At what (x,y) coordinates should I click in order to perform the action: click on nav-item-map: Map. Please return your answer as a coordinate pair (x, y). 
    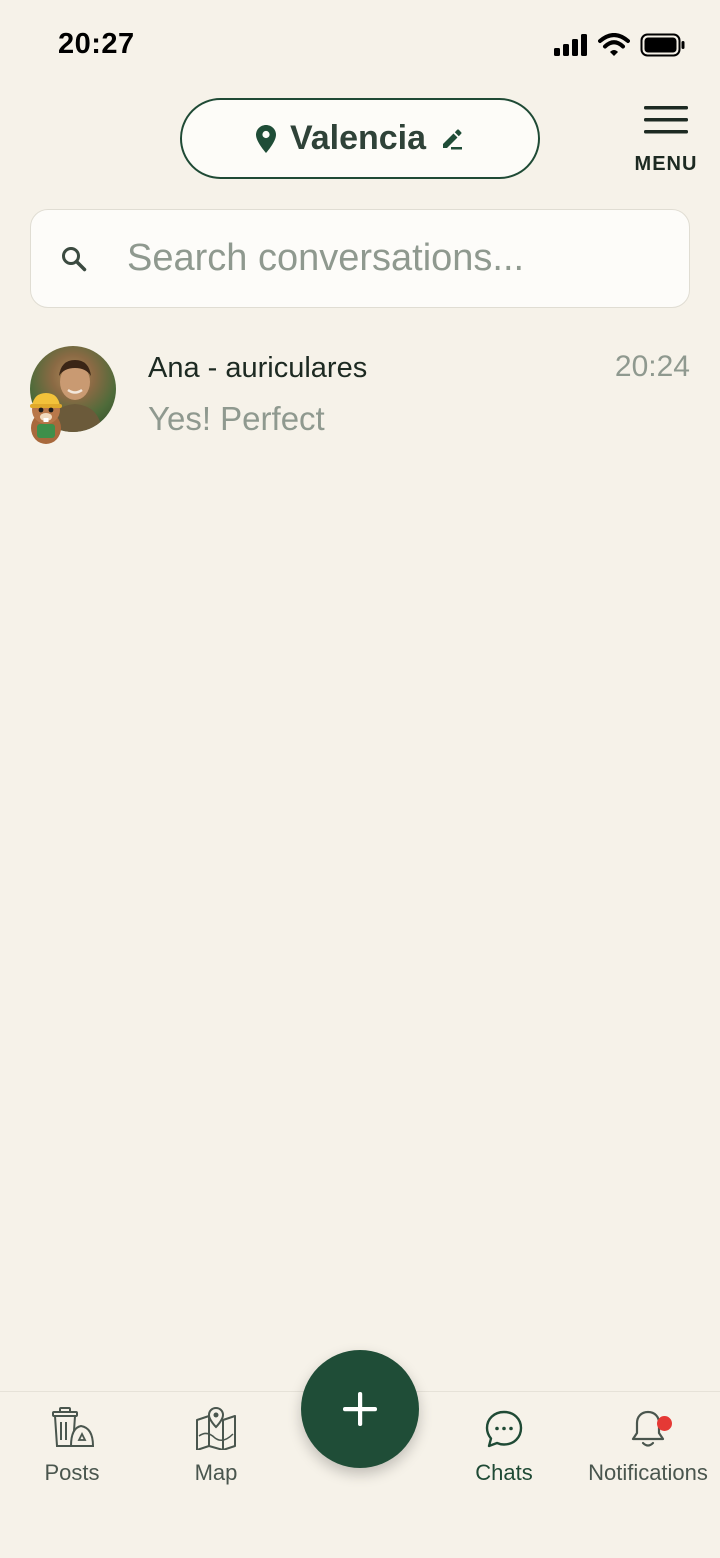
    Looking at the image, I should click on (216, 1446).